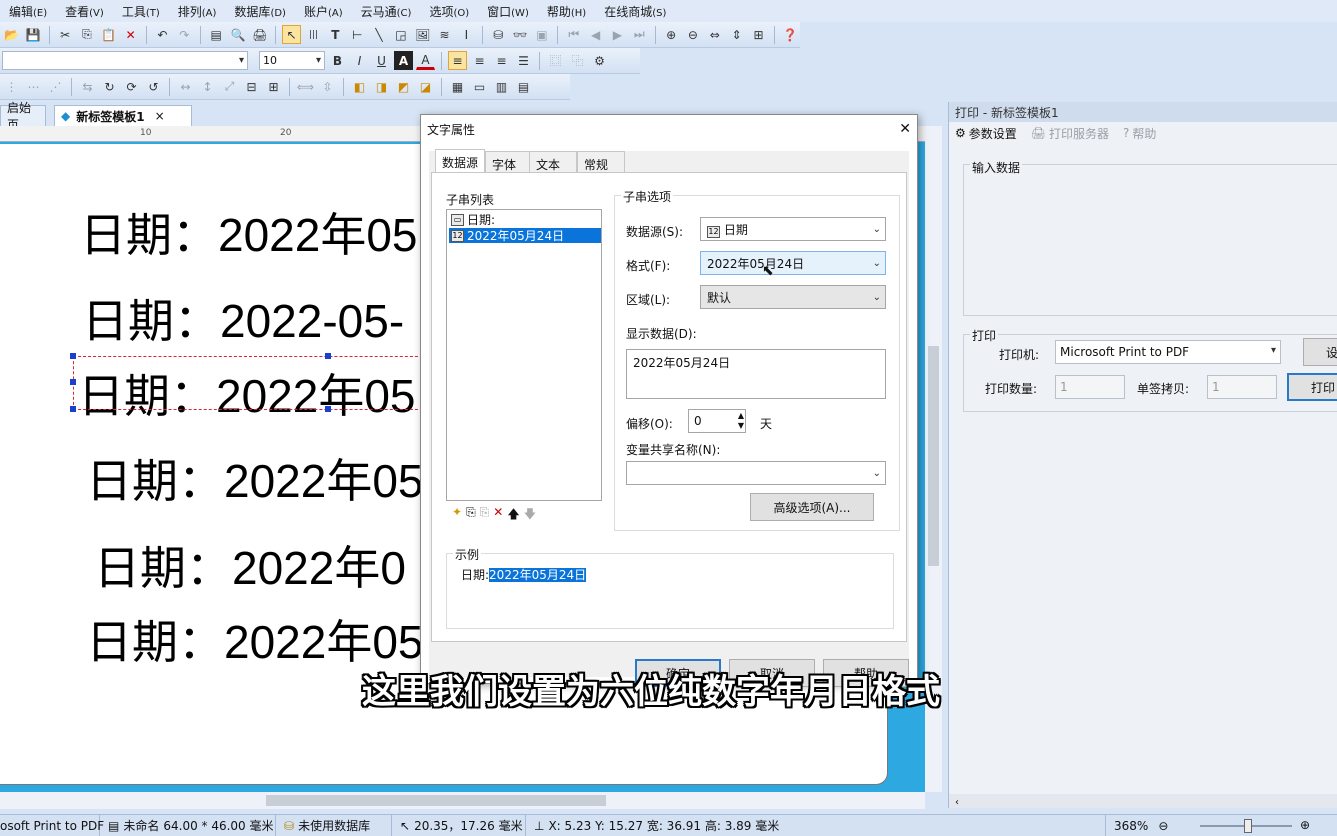 The image size is (1337, 836). Describe the element at coordinates (123, 115) in the screenshot. I see `tab-new-template: ◆ 新标签模板1 ×` at that location.